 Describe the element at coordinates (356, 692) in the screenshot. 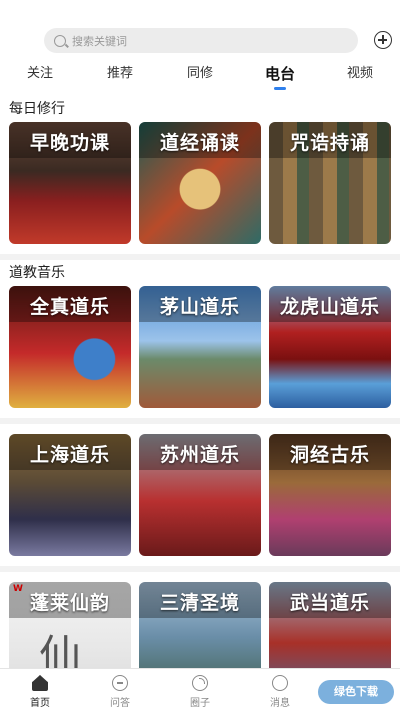

I see `watermark-badge: 绿色下载` at that location.